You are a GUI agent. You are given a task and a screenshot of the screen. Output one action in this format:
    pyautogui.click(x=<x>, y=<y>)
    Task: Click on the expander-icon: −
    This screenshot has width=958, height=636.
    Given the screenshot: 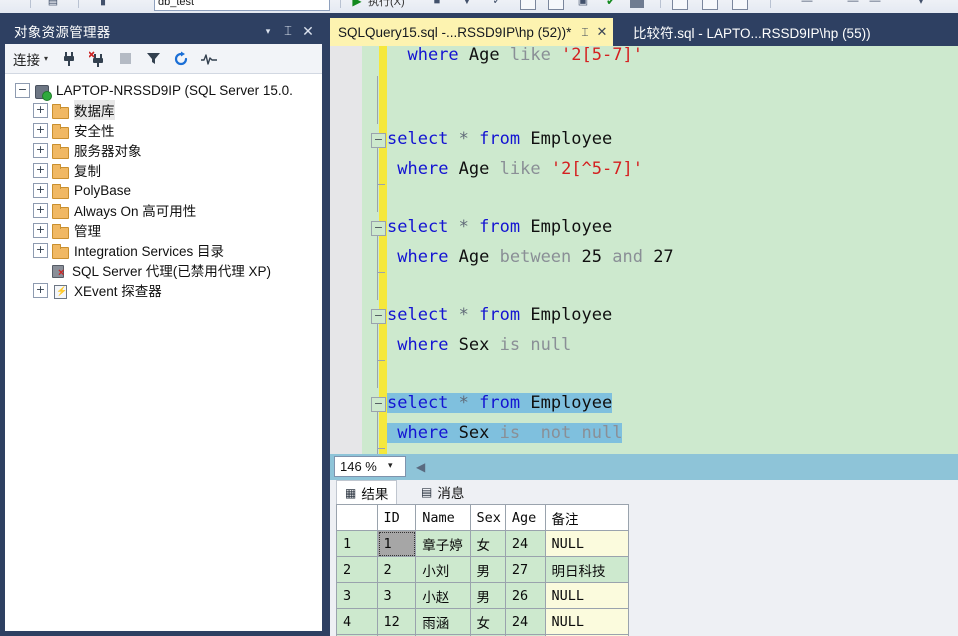 What is the action you would take?
    pyautogui.click(x=22, y=90)
    